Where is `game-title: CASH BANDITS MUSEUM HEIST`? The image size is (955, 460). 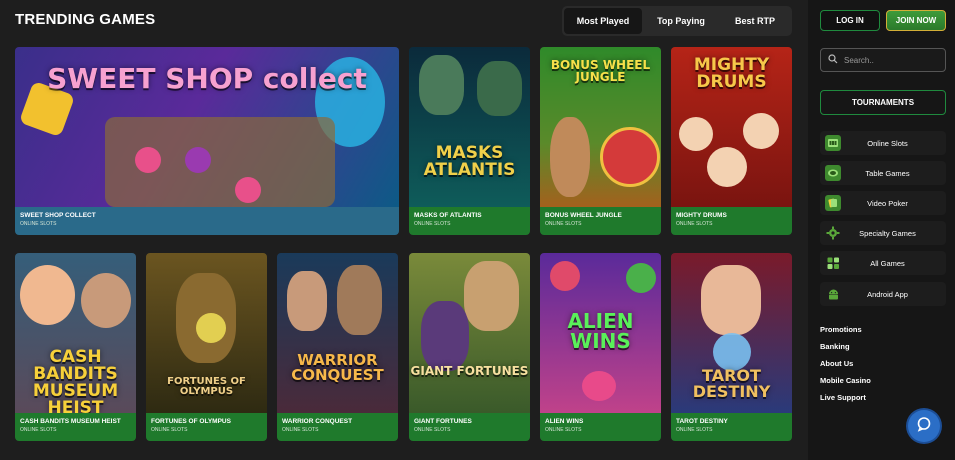
game-title: CASH BANDITS MUSEUM HEIST is located at coordinates (70, 421).